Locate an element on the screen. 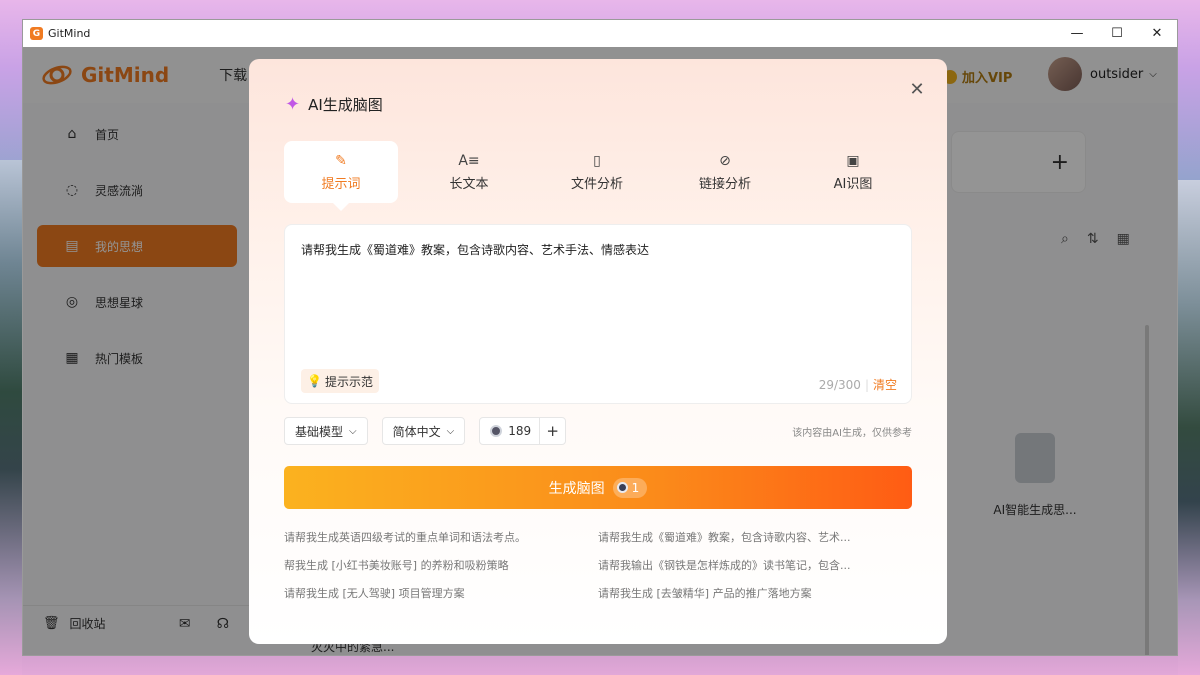  desktop-wallpaper-right is located at coordinates (1189, 427).